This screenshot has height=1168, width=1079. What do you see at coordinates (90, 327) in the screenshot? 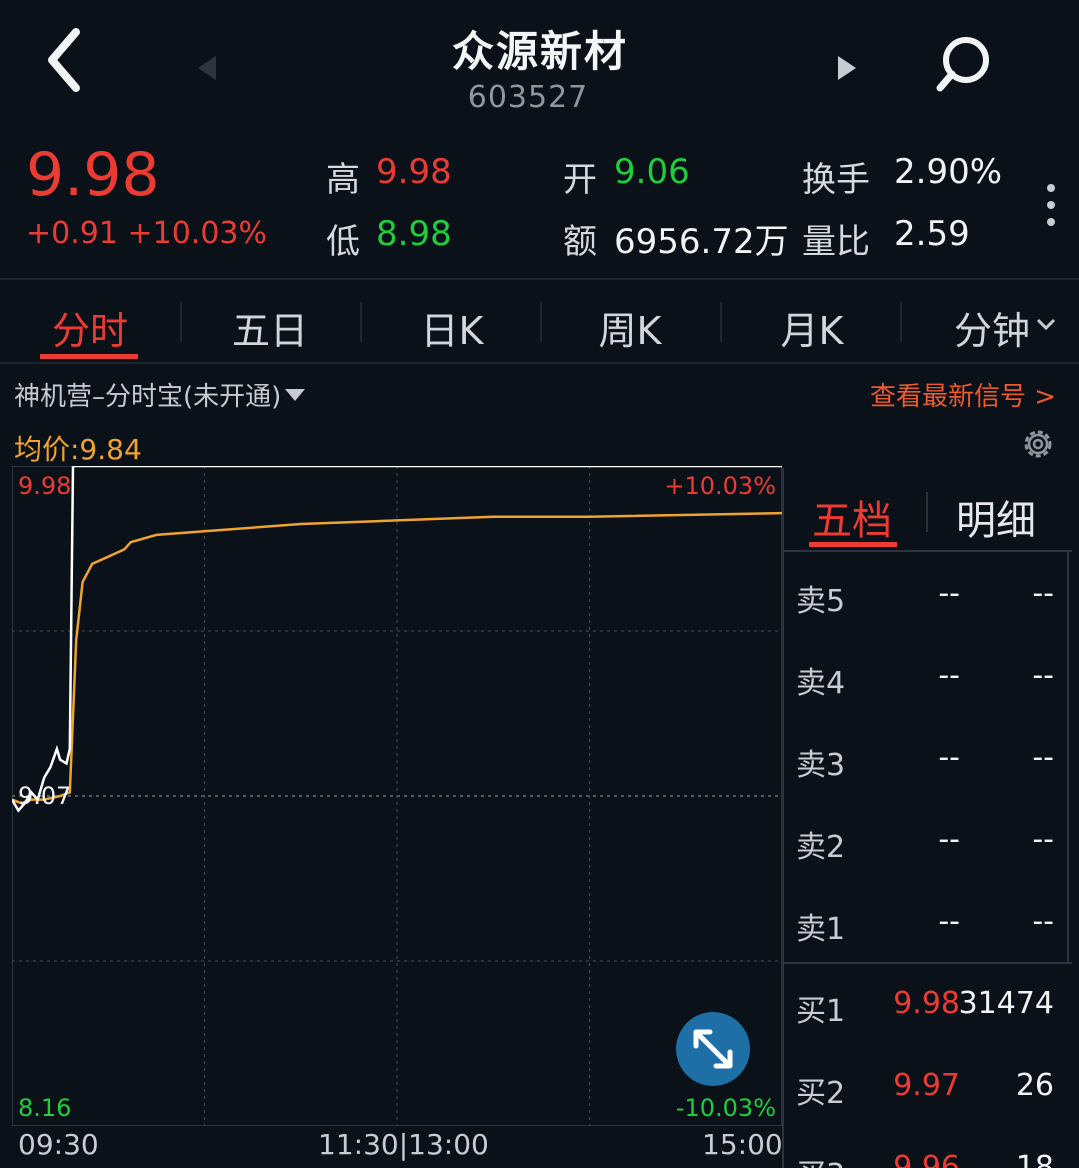
I see `tab-intraday: 分时` at bounding box center [90, 327].